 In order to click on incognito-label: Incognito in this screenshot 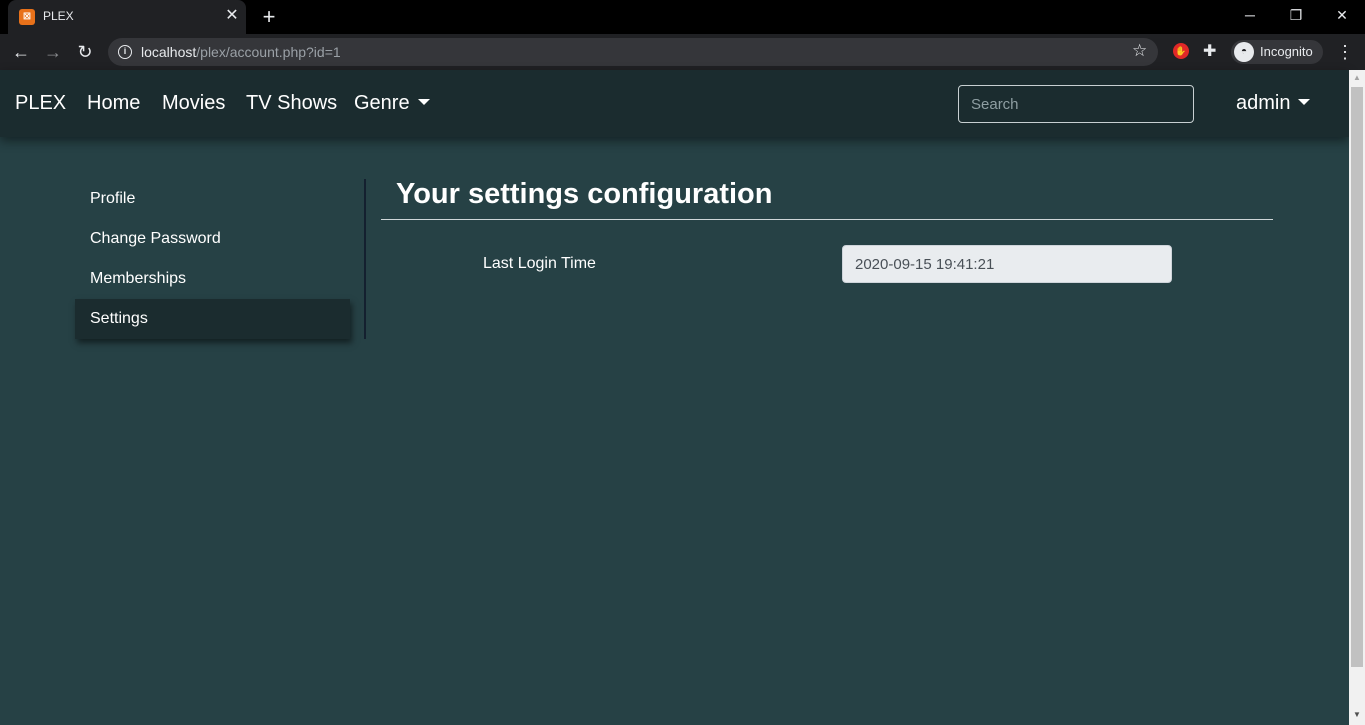, I will do `click(1286, 51)`.